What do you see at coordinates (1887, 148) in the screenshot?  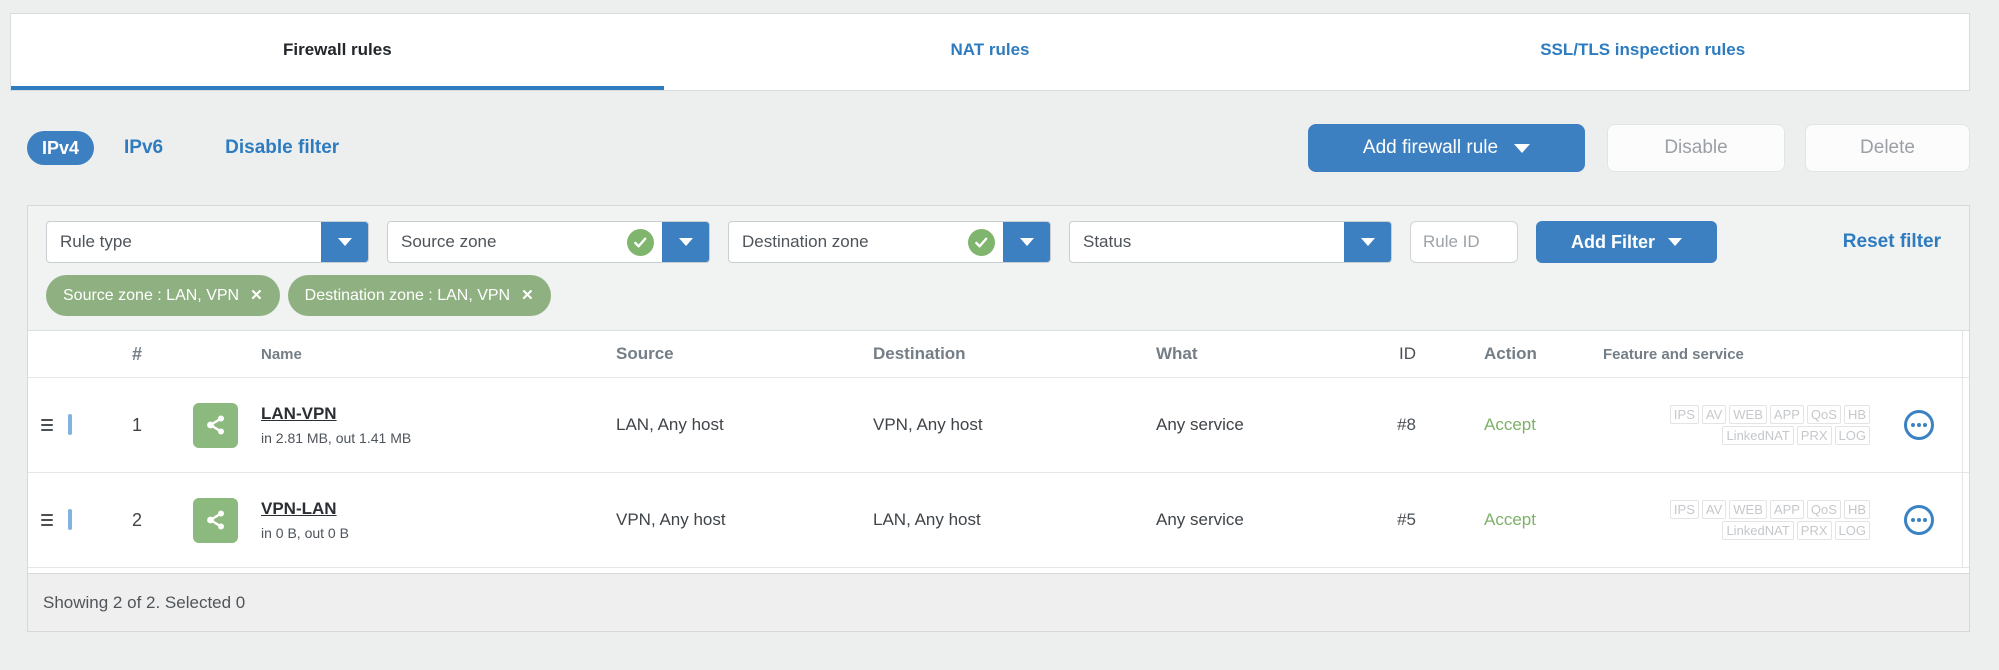 I see `delete-button: Delete` at bounding box center [1887, 148].